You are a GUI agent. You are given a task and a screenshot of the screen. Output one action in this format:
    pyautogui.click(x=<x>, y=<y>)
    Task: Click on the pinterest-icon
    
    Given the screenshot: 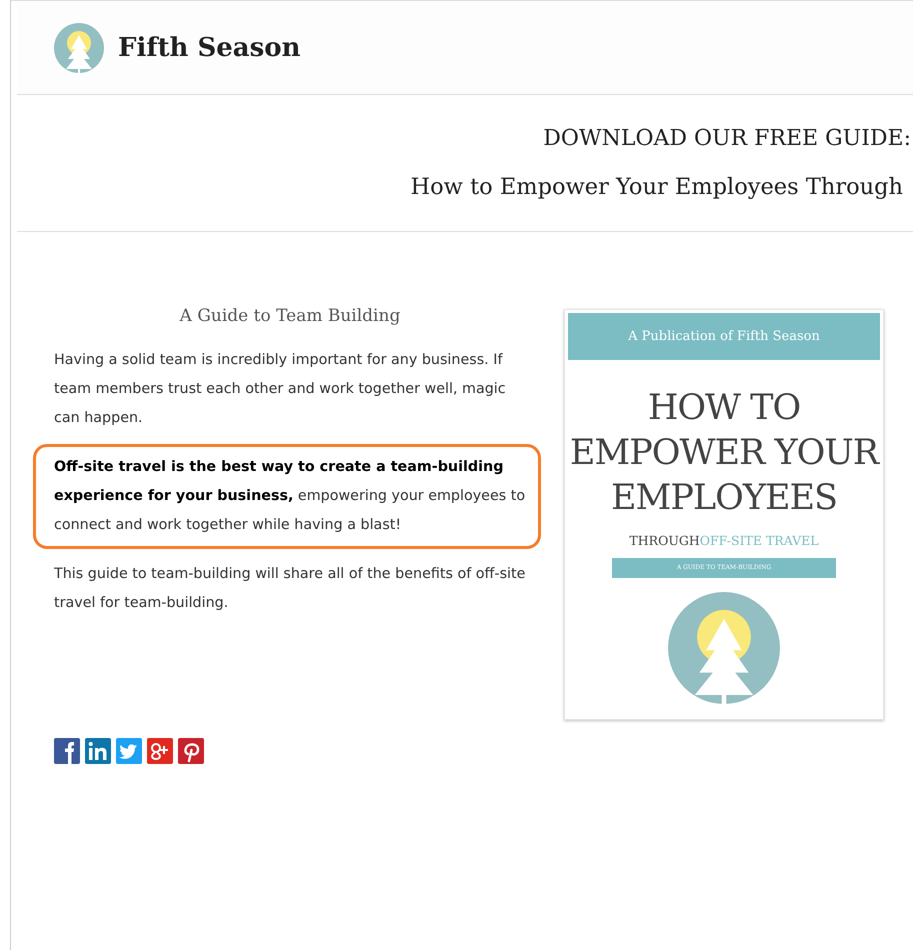 What is the action you would take?
    pyautogui.click(x=191, y=751)
    